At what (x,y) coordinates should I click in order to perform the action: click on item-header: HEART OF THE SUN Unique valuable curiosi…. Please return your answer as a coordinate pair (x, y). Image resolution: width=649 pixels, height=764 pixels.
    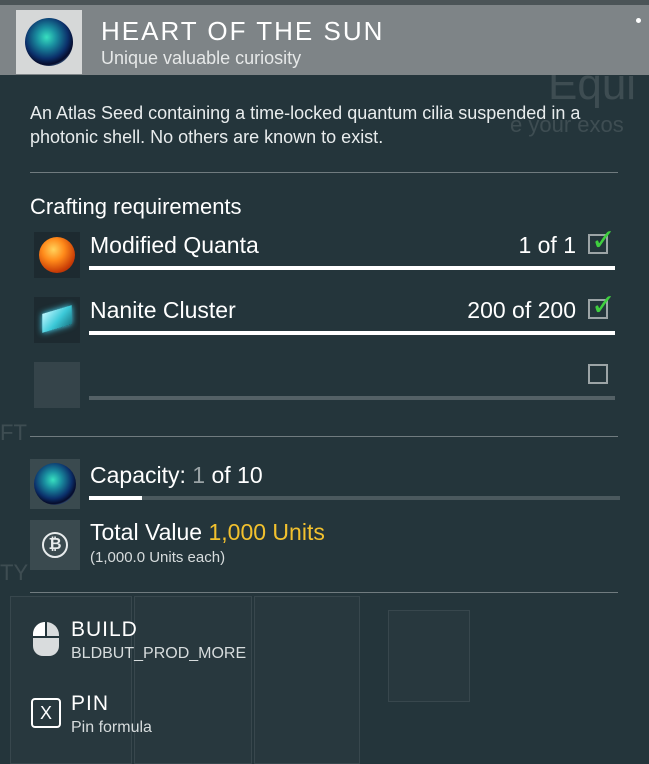
    Looking at the image, I should click on (324, 40).